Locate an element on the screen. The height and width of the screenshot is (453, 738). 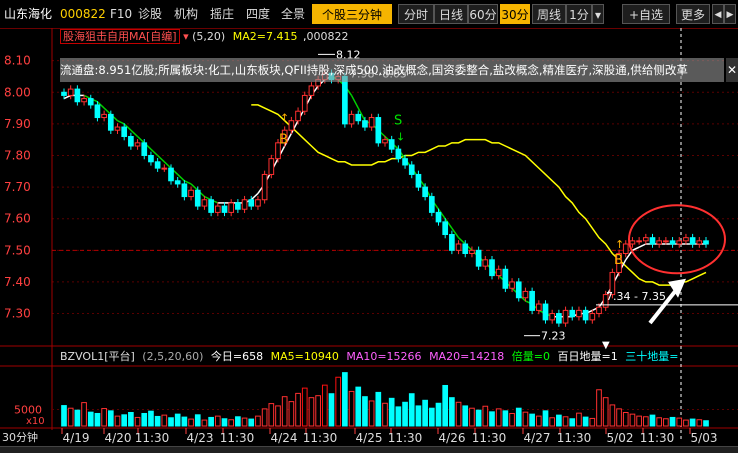
time-tick-label: 4/19 is located at coordinates (76, 438).